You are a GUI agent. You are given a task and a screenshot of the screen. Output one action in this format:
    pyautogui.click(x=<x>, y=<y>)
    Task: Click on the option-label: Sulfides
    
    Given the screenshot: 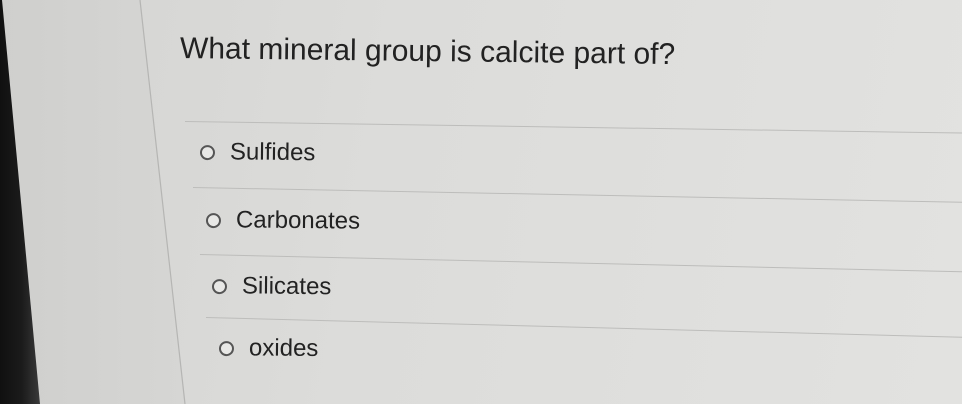 What is the action you would take?
    pyautogui.click(x=272, y=152)
    